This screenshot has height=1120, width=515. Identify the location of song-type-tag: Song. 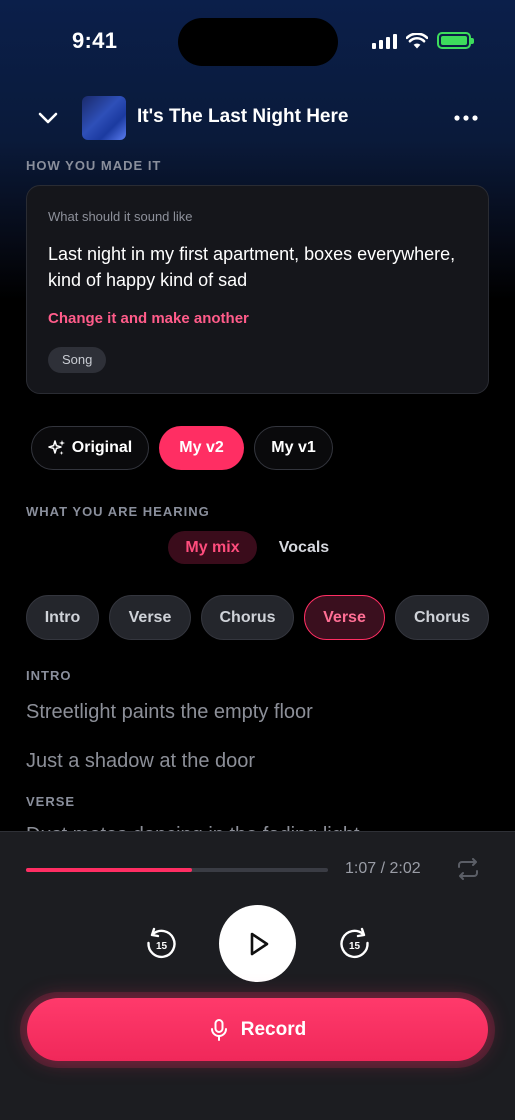
(77, 360).